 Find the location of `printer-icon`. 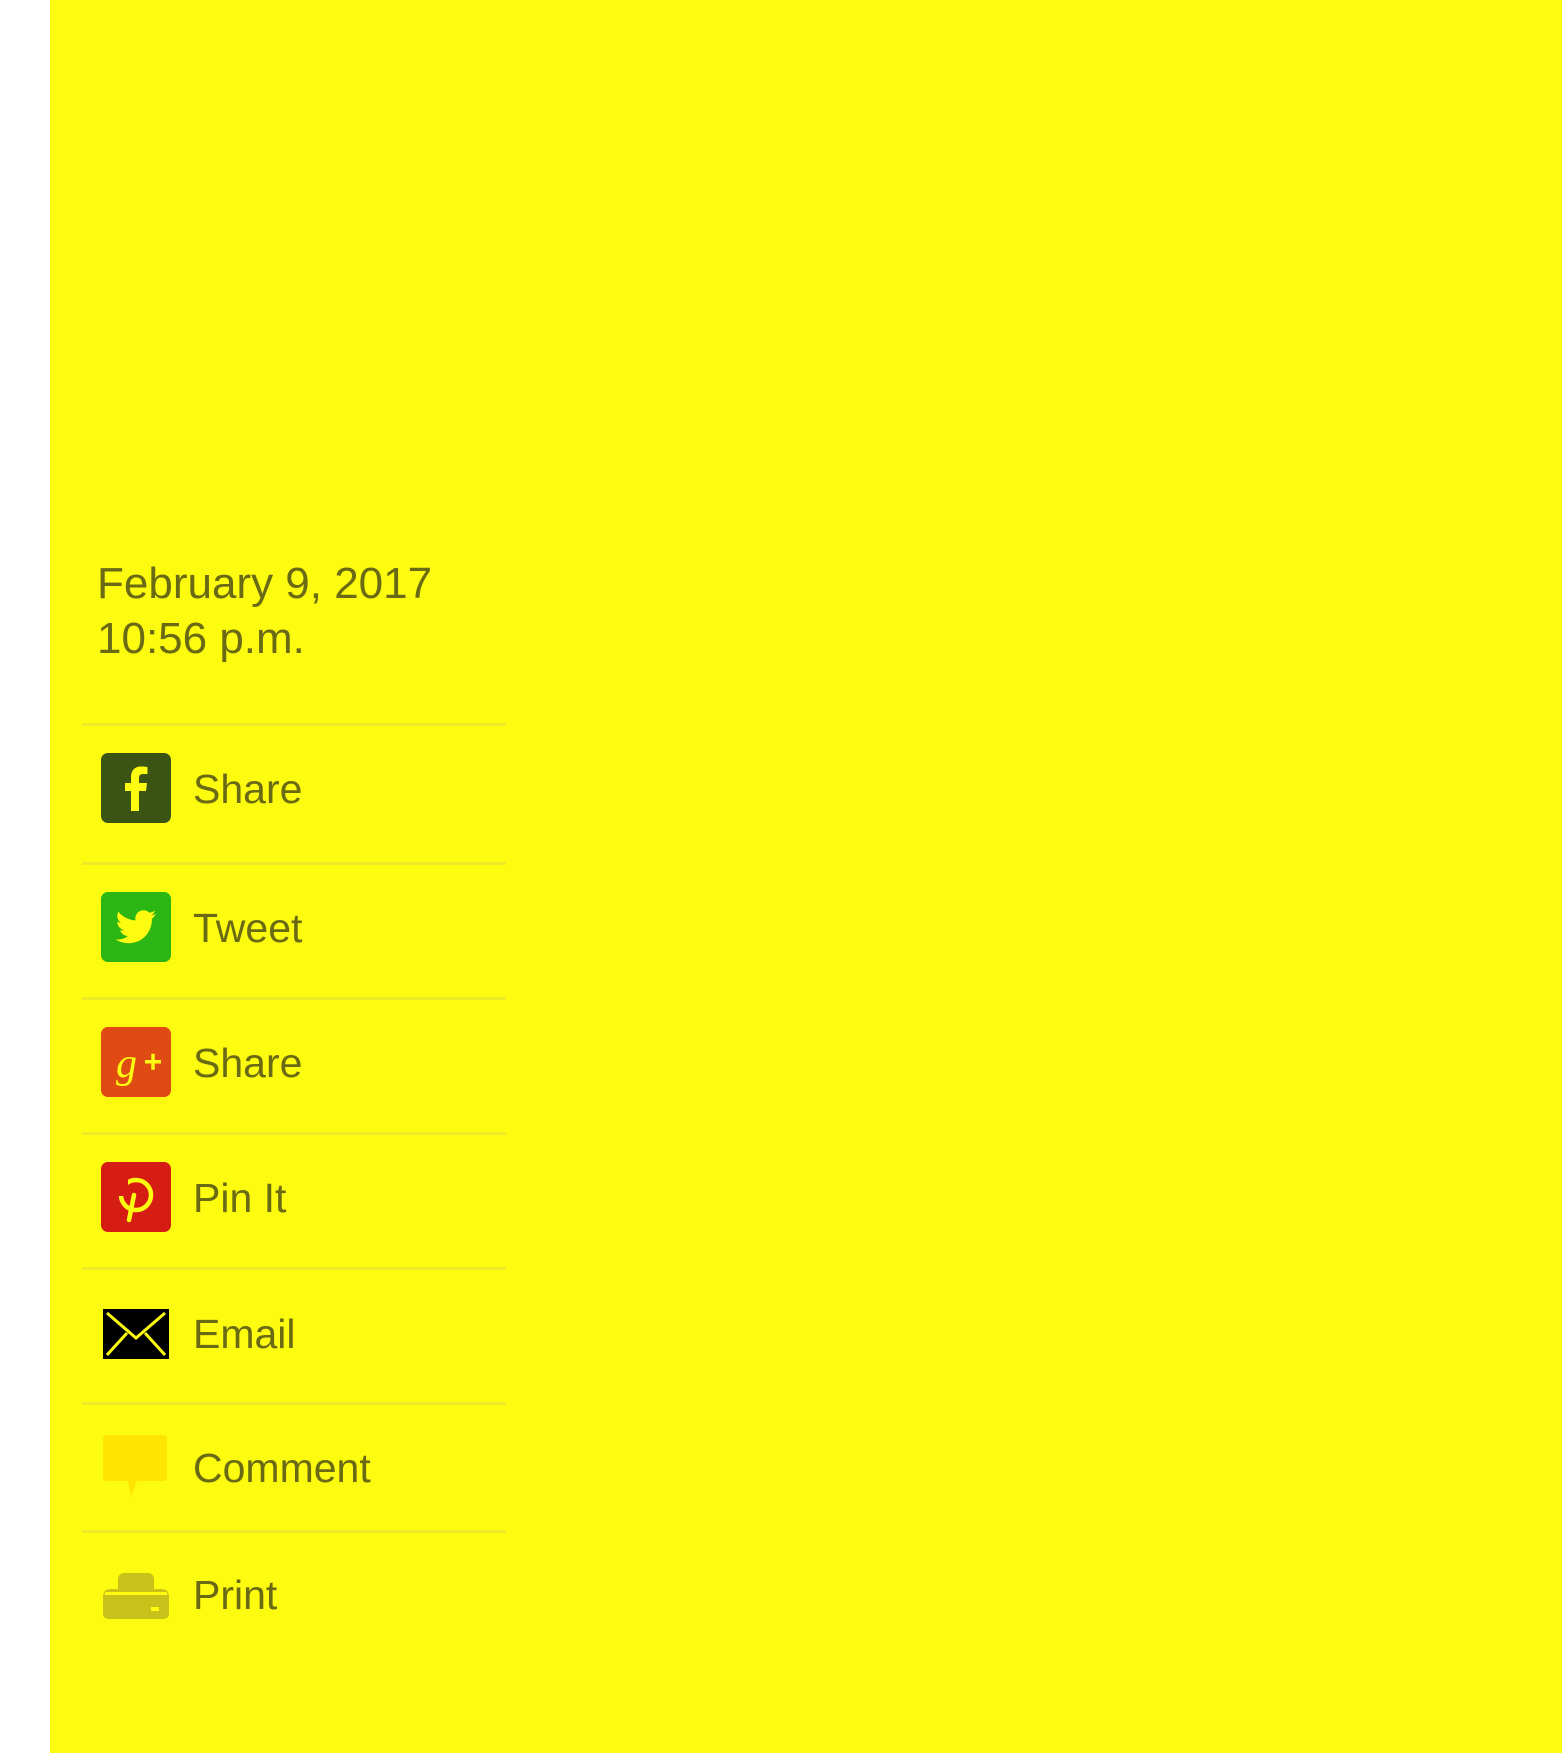

printer-icon is located at coordinates (136, 1606).